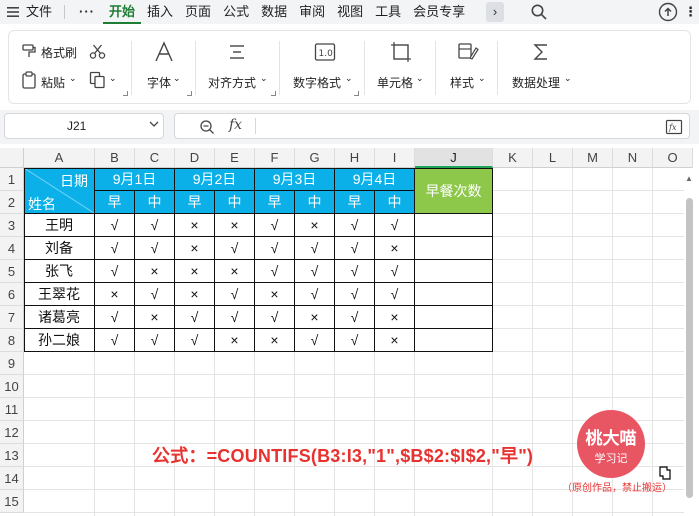  What do you see at coordinates (312, 12) in the screenshot?
I see `tab-review: 审阅` at bounding box center [312, 12].